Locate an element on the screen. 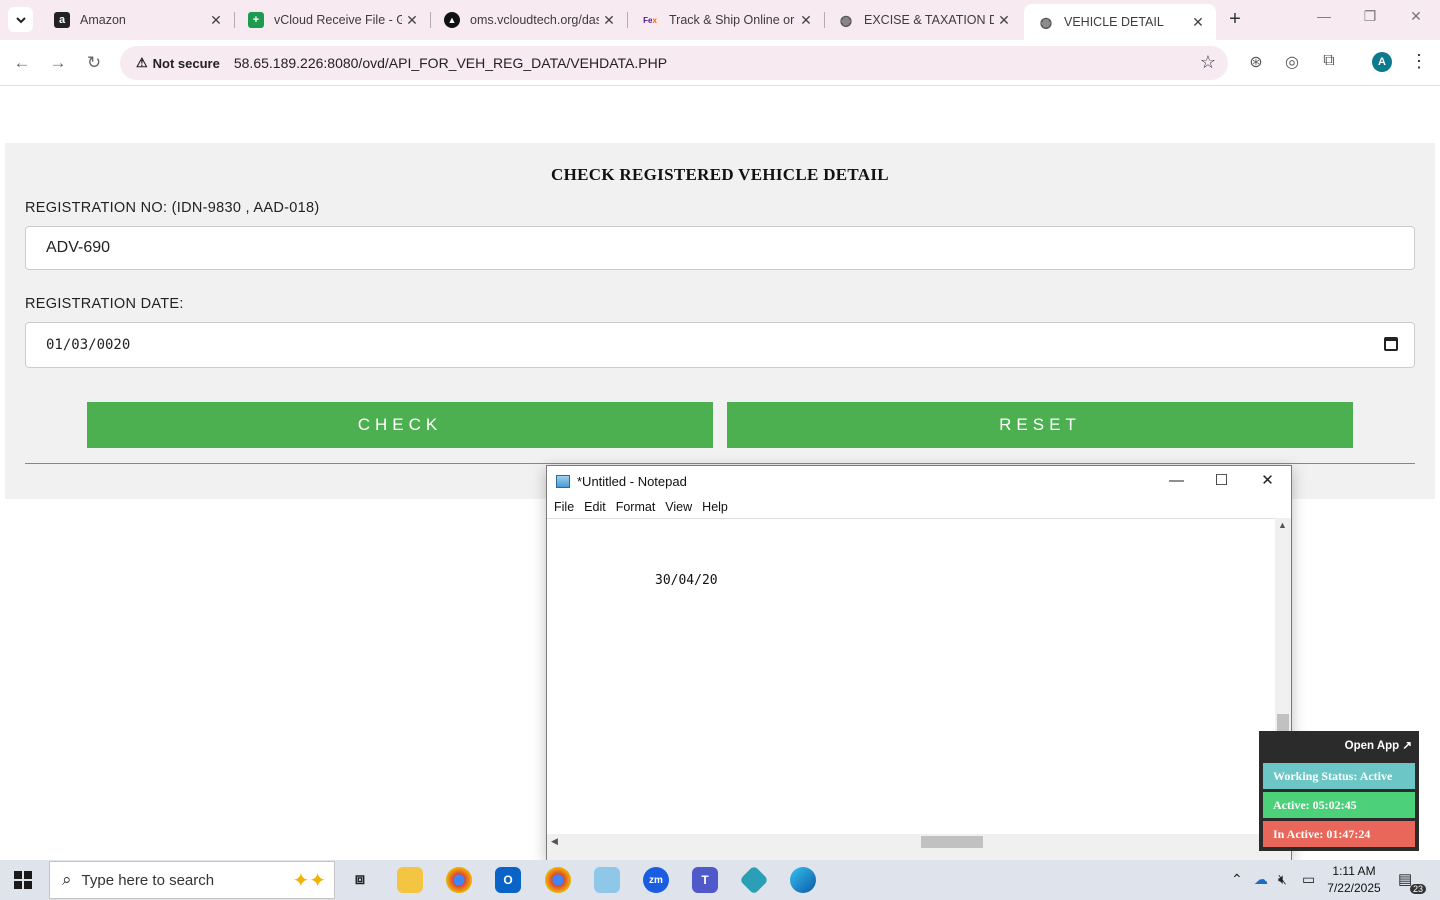 The height and width of the screenshot is (900, 1440). notepad-icon is located at coordinates (563, 481).